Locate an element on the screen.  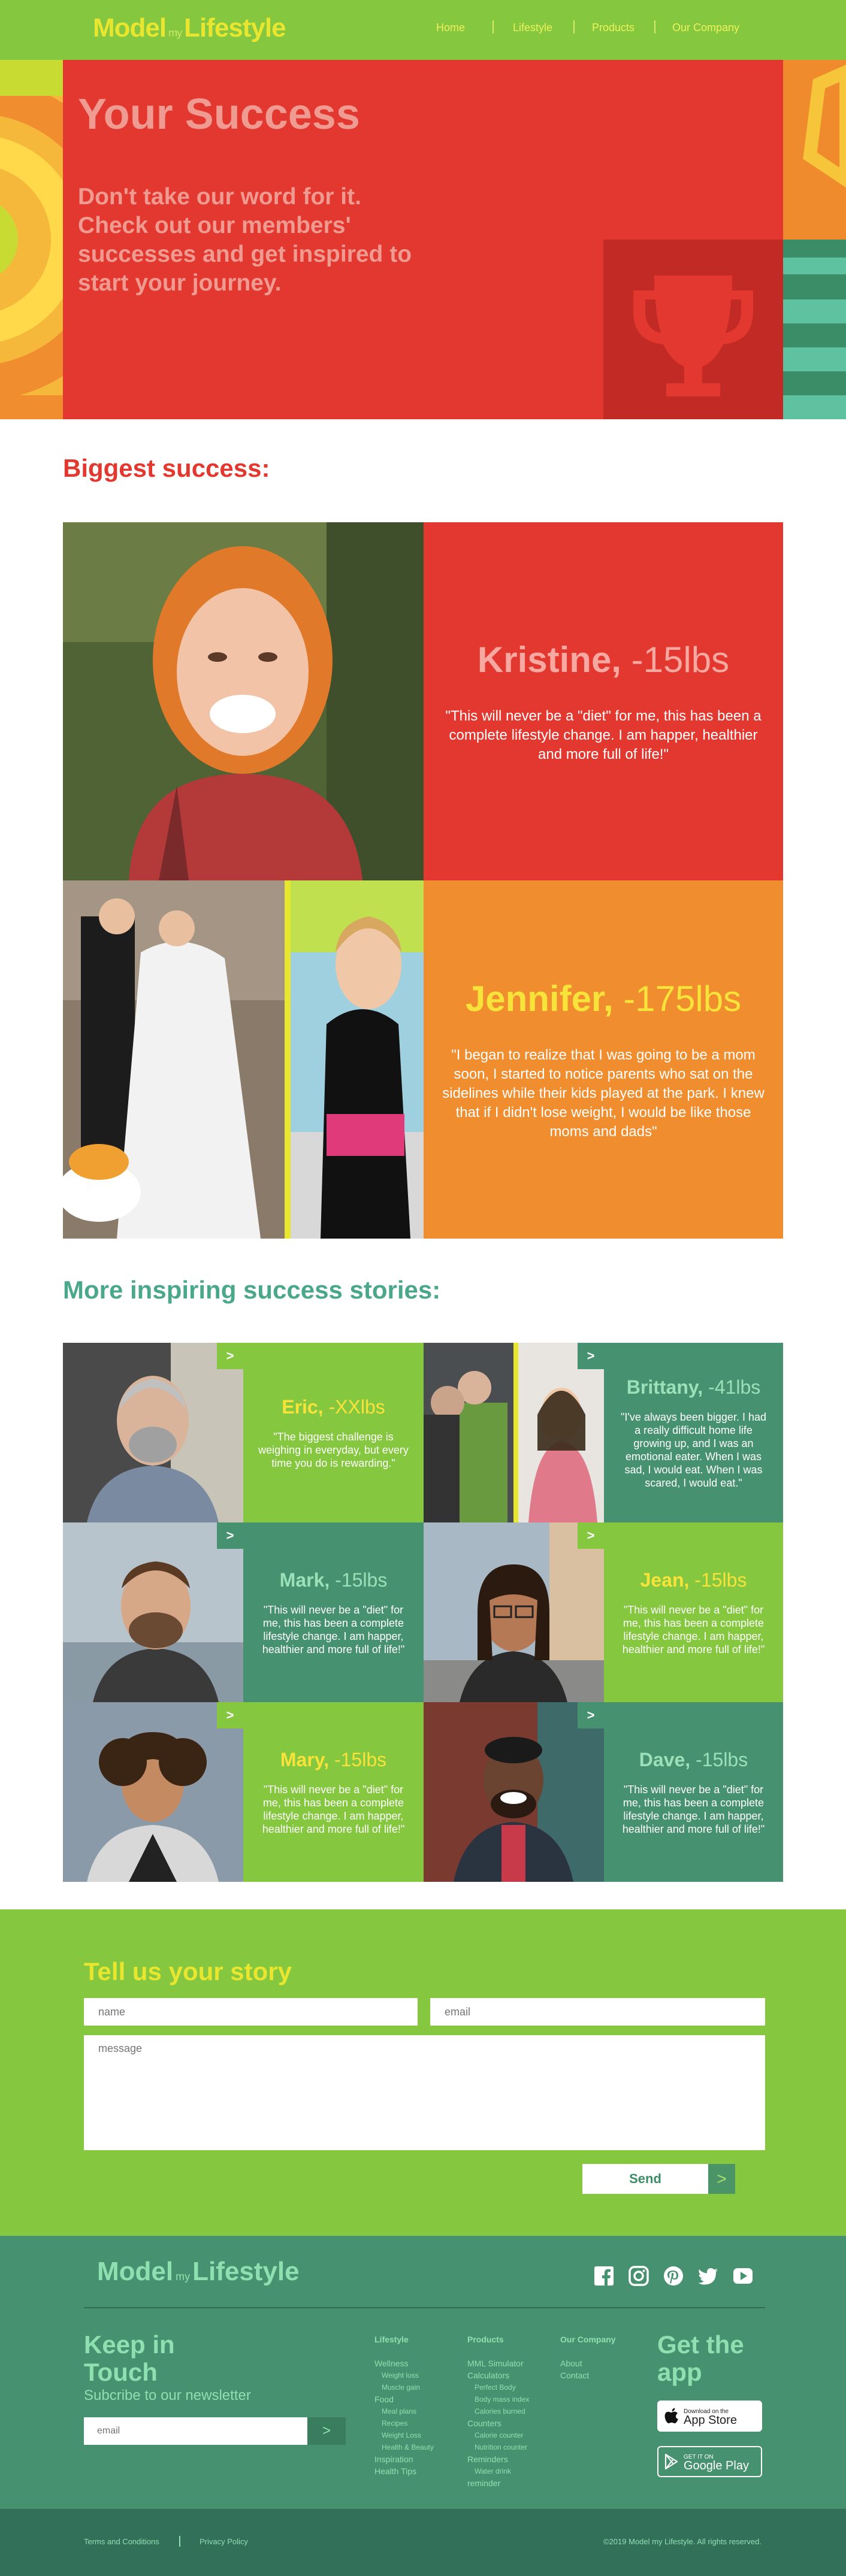
mark-arrow-button: > is located at coordinates (230, 1535).